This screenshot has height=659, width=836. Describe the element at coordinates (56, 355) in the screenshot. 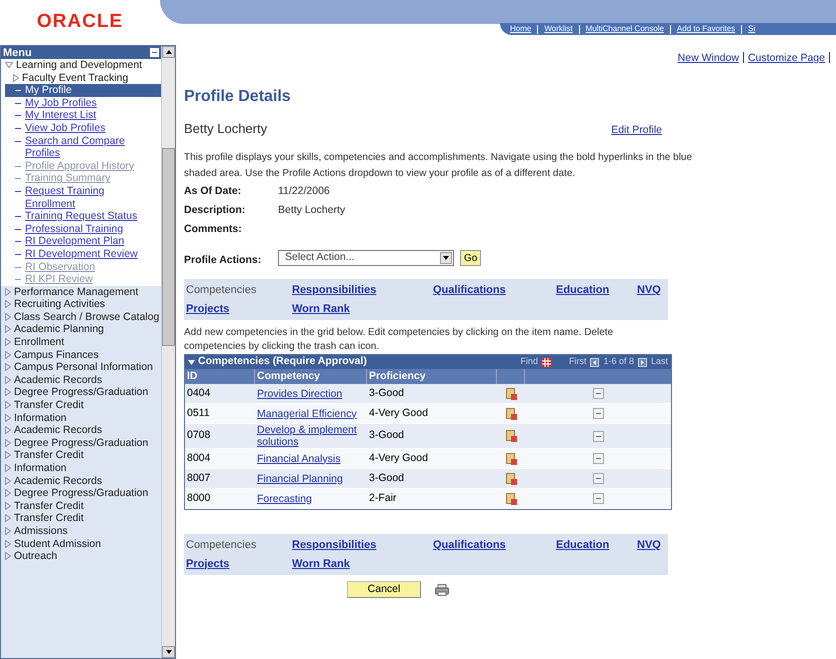

I see `menu-folder: Campus Finances` at that location.